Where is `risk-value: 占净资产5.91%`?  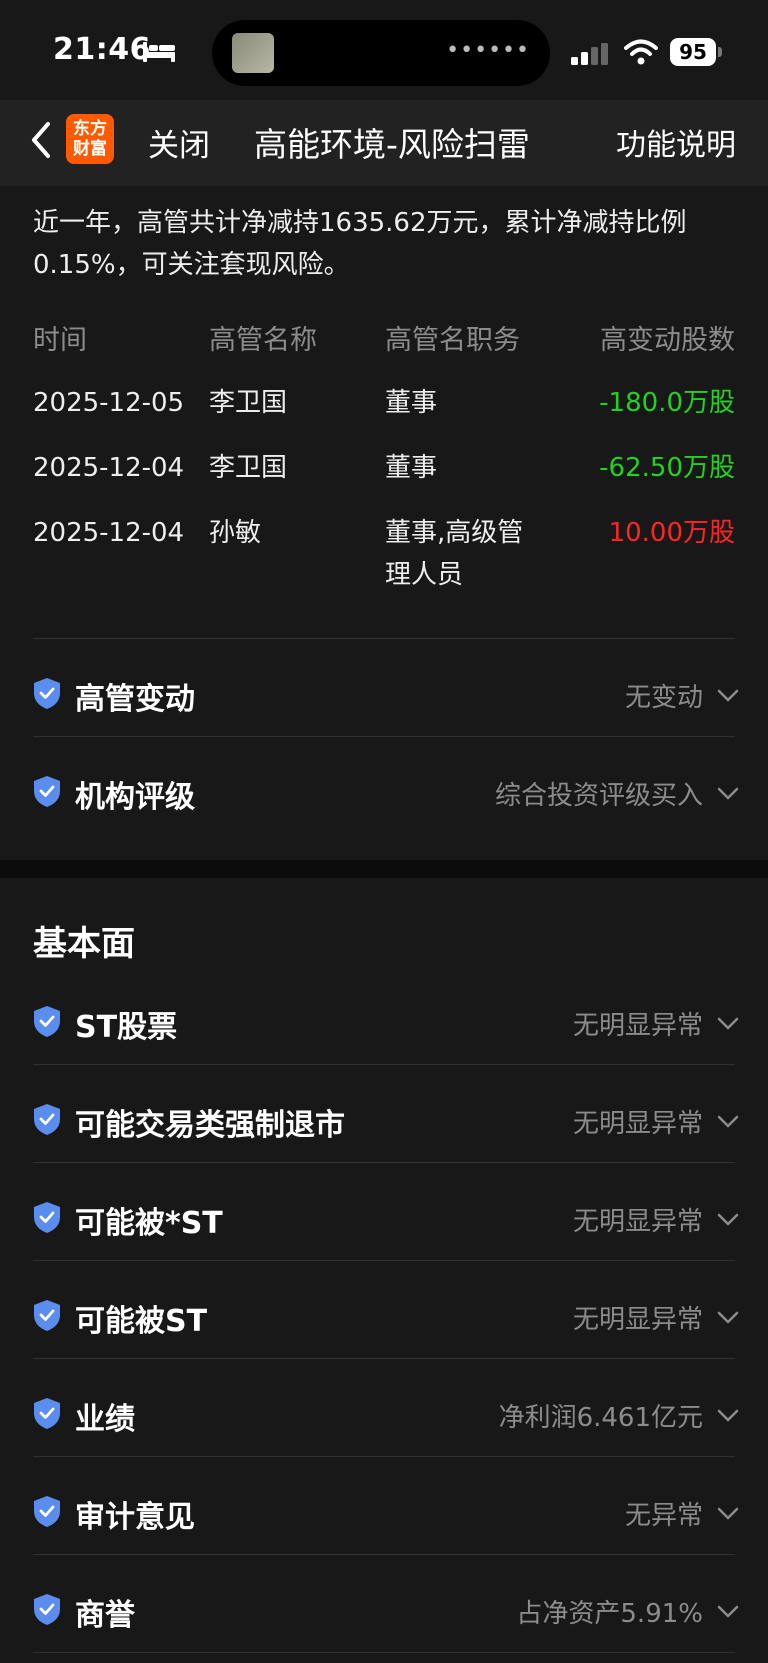 risk-value: 占净资产5.91% is located at coordinates (609, 1614).